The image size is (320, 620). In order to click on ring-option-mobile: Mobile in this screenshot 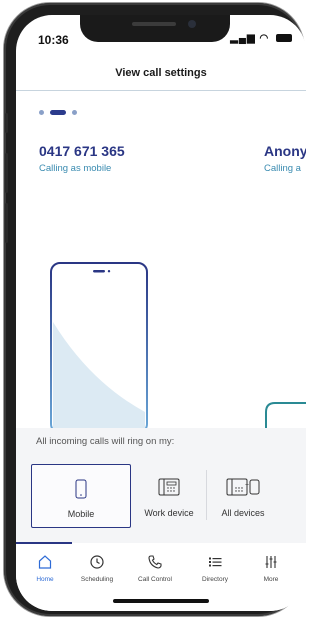, I will do `click(81, 496)`.